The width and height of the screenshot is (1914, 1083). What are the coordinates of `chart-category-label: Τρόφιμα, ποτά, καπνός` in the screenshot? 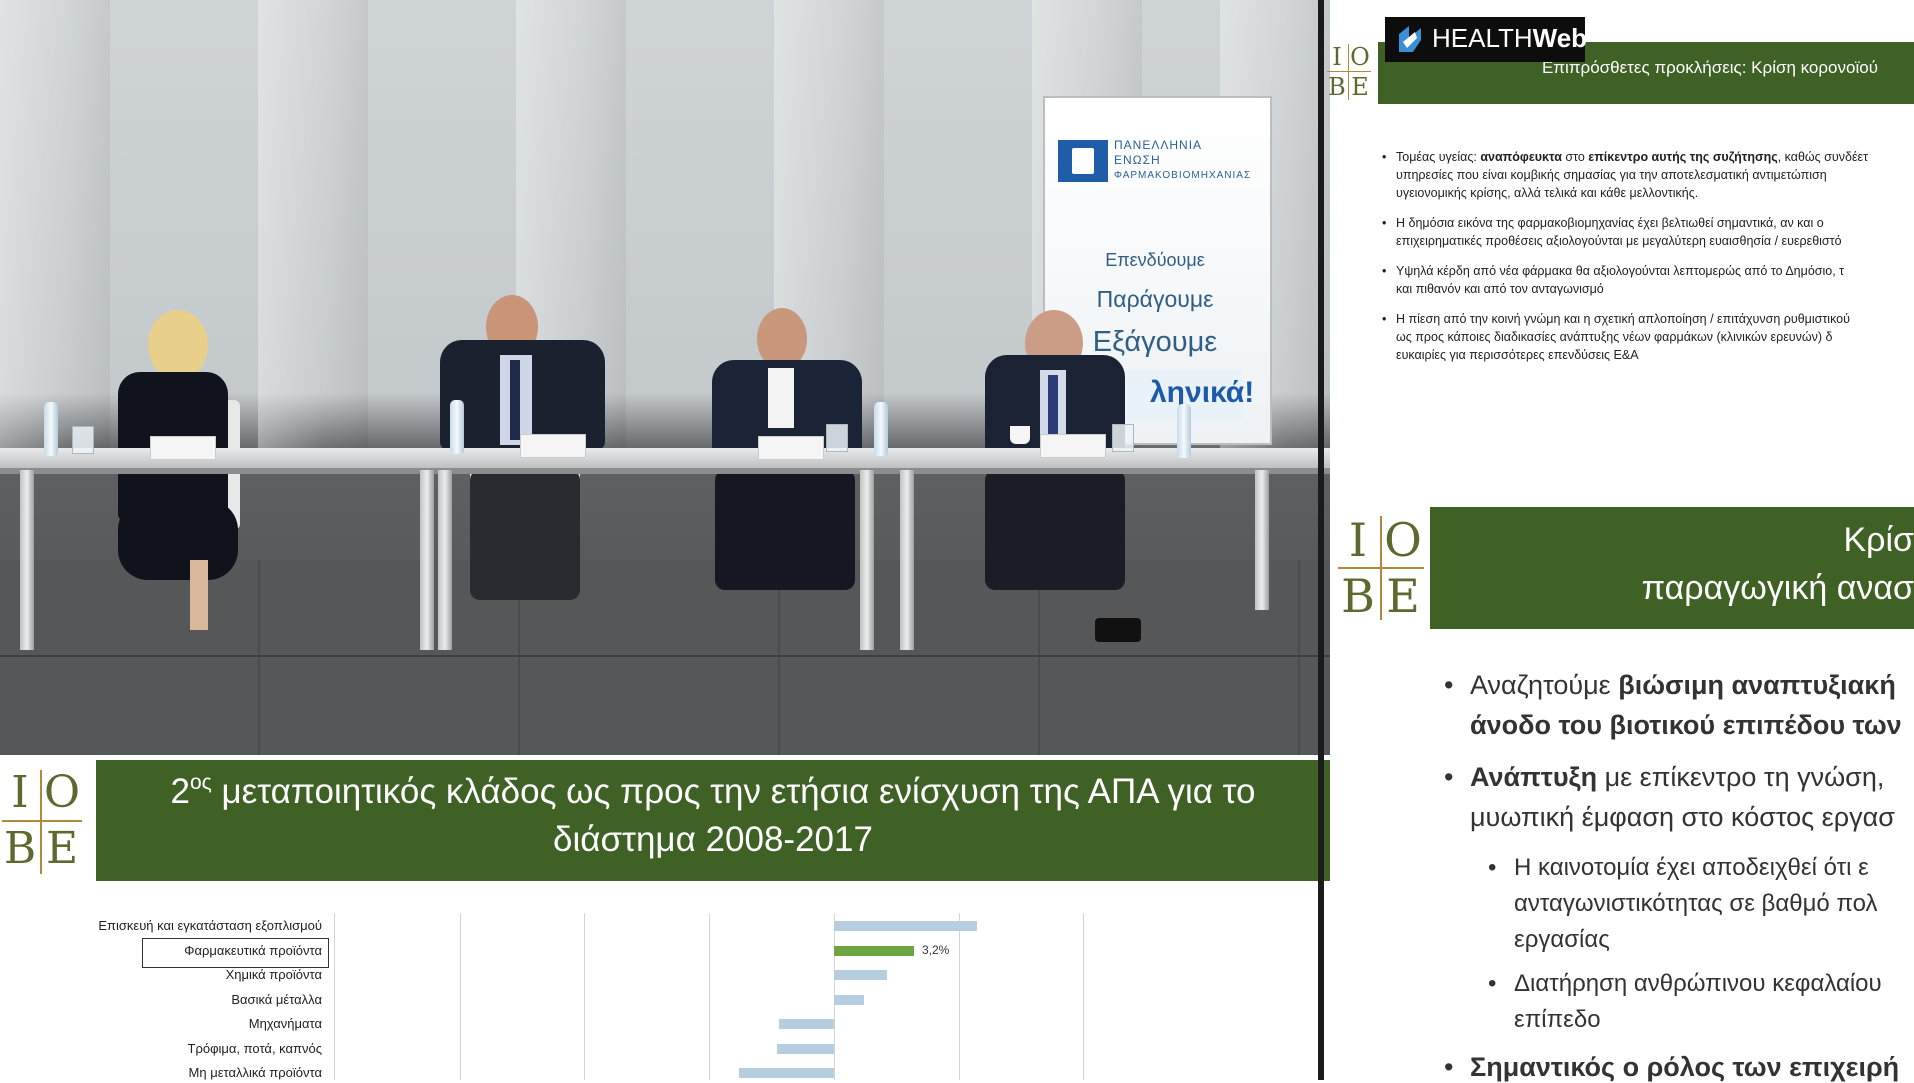 It's located at (254, 1048).